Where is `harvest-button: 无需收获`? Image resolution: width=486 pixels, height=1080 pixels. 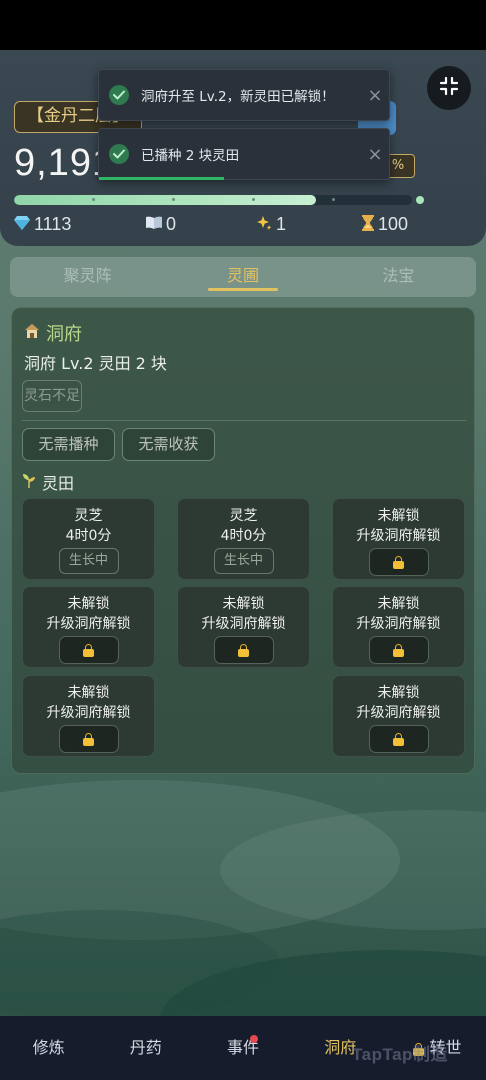
harvest-button: 无需收获 is located at coordinates (168, 444).